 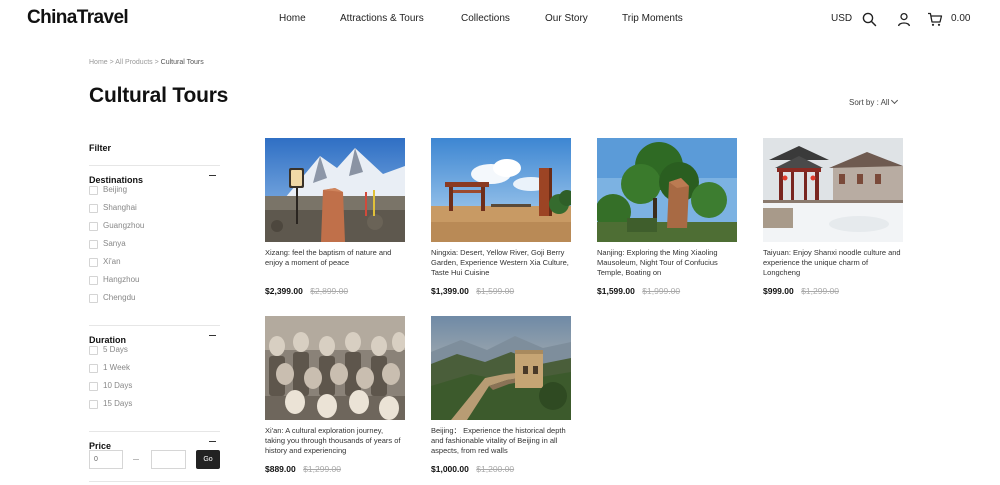 I want to click on filter-group-price: Price, so click(x=154, y=441).